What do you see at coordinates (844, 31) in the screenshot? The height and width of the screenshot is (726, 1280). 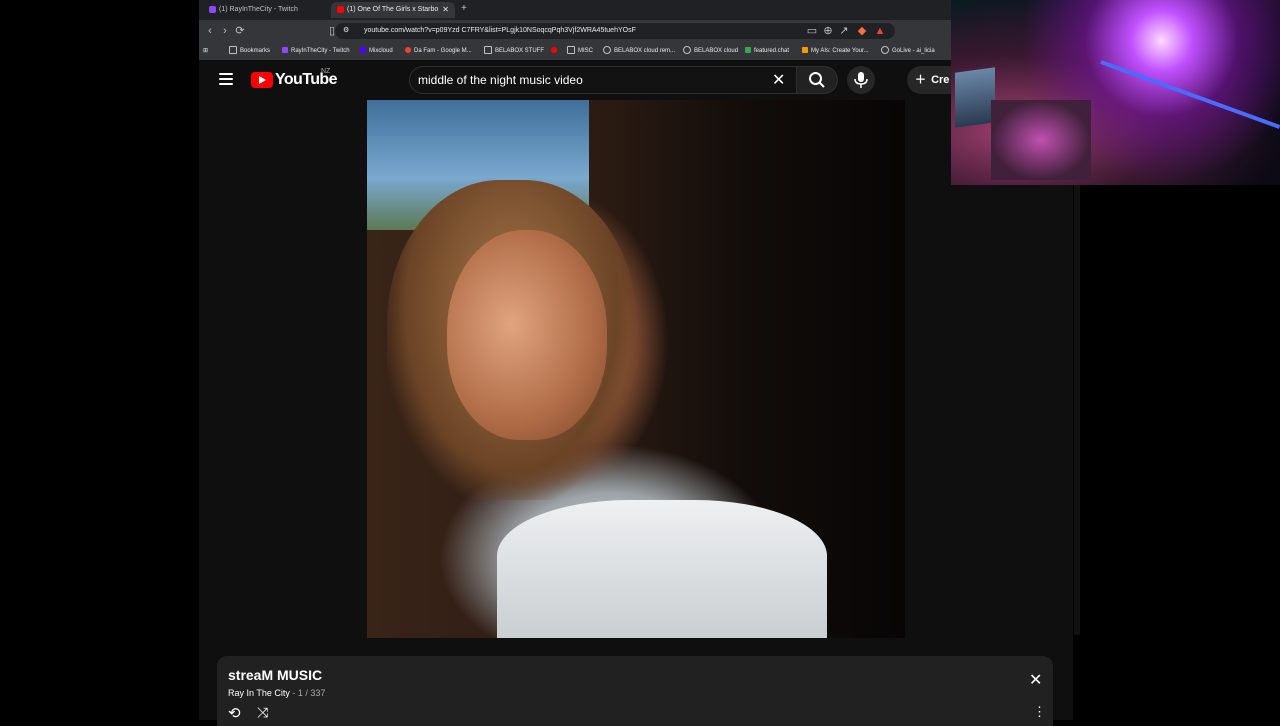 I see `share-icon: ↗` at bounding box center [844, 31].